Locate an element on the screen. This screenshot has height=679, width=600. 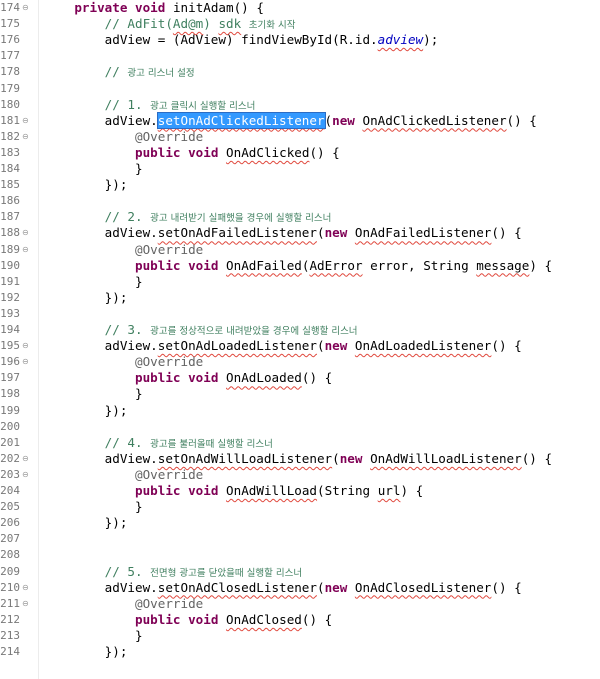
line-number: 198 is located at coordinates (10, 394).